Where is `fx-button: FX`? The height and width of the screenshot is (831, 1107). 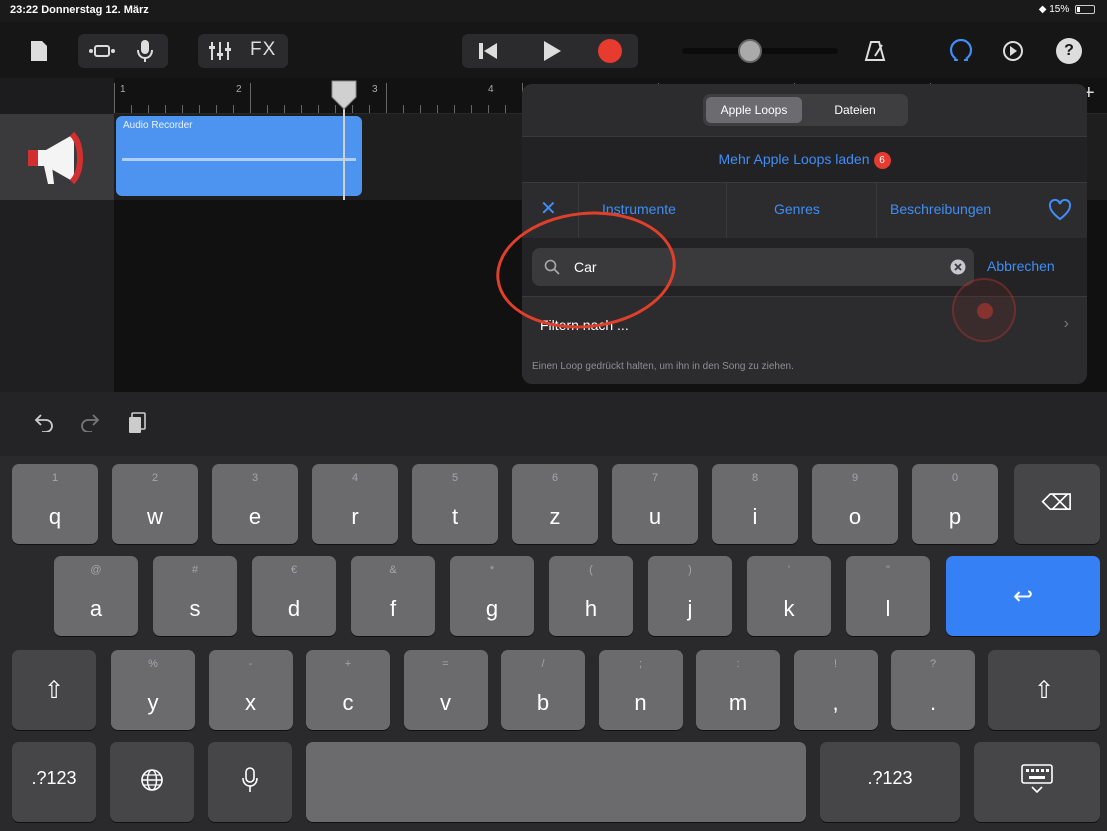
fx-button: FX is located at coordinates (263, 50).